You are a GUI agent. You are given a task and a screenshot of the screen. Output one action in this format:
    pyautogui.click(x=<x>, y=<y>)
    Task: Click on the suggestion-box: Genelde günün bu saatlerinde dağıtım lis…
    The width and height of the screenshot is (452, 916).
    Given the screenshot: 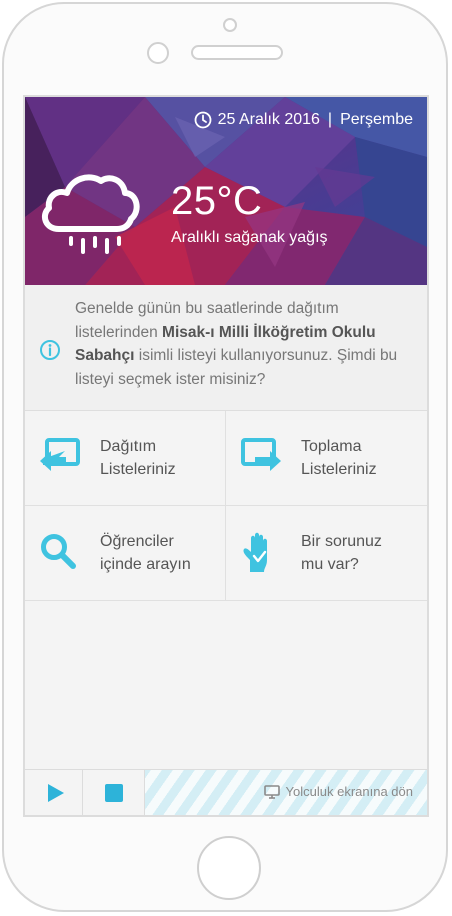 What is the action you would take?
    pyautogui.click(x=226, y=348)
    